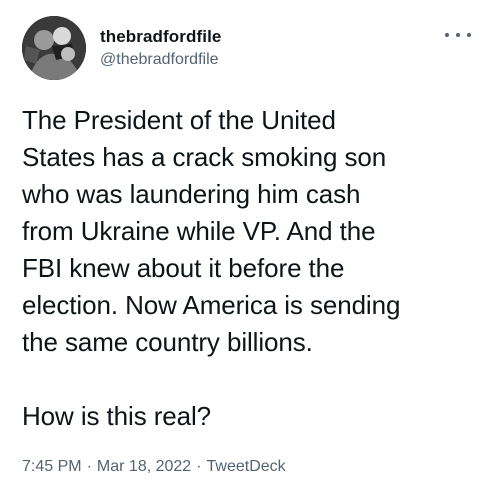 The width and height of the screenshot is (489, 500). What do you see at coordinates (160, 37) in the screenshot?
I see `display-name: thebradfordfile` at bounding box center [160, 37].